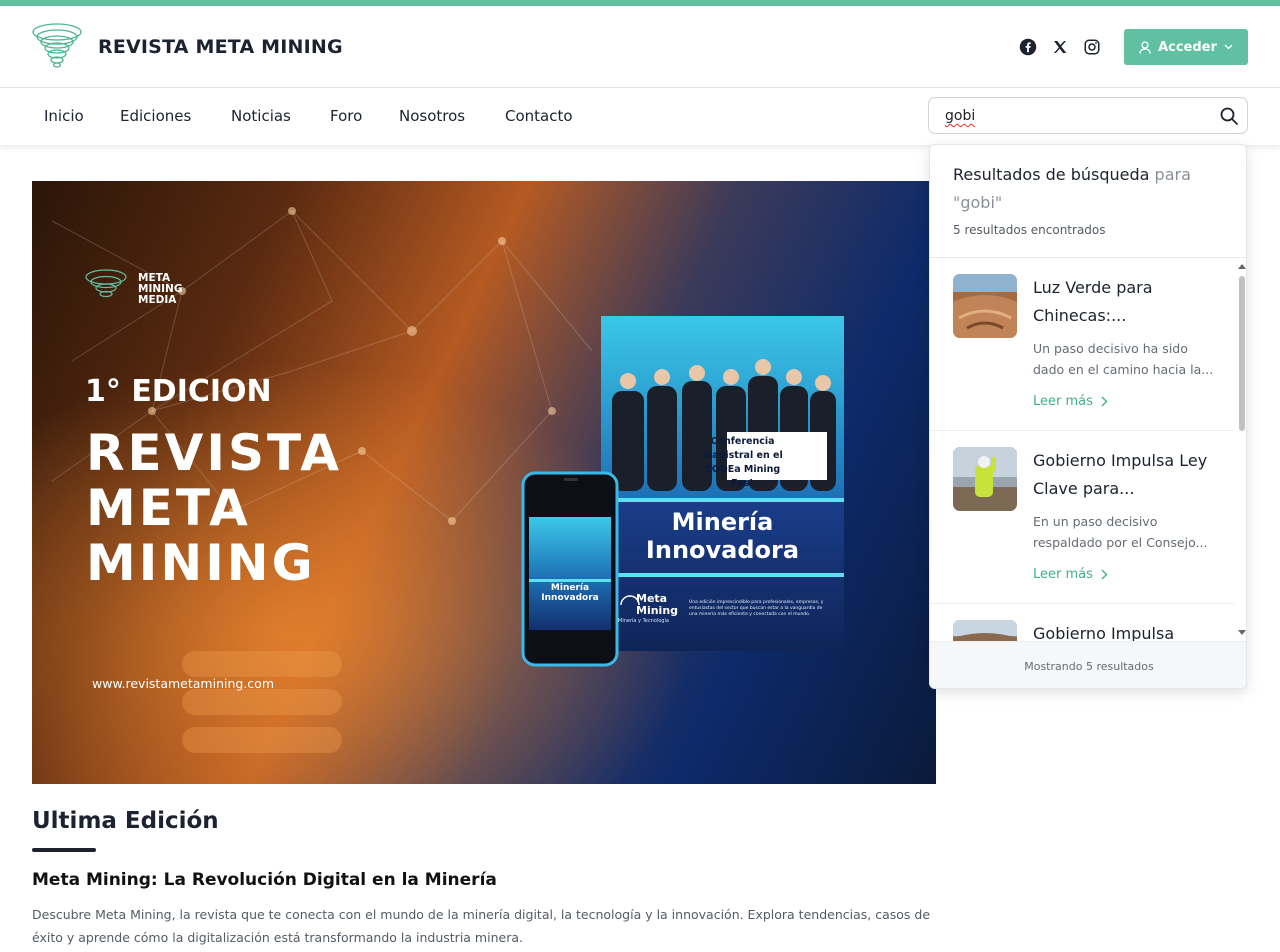  Describe the element at coordinates (657, 604) in the screenshot. I see `cover-brand: Meta Mining` at that location.